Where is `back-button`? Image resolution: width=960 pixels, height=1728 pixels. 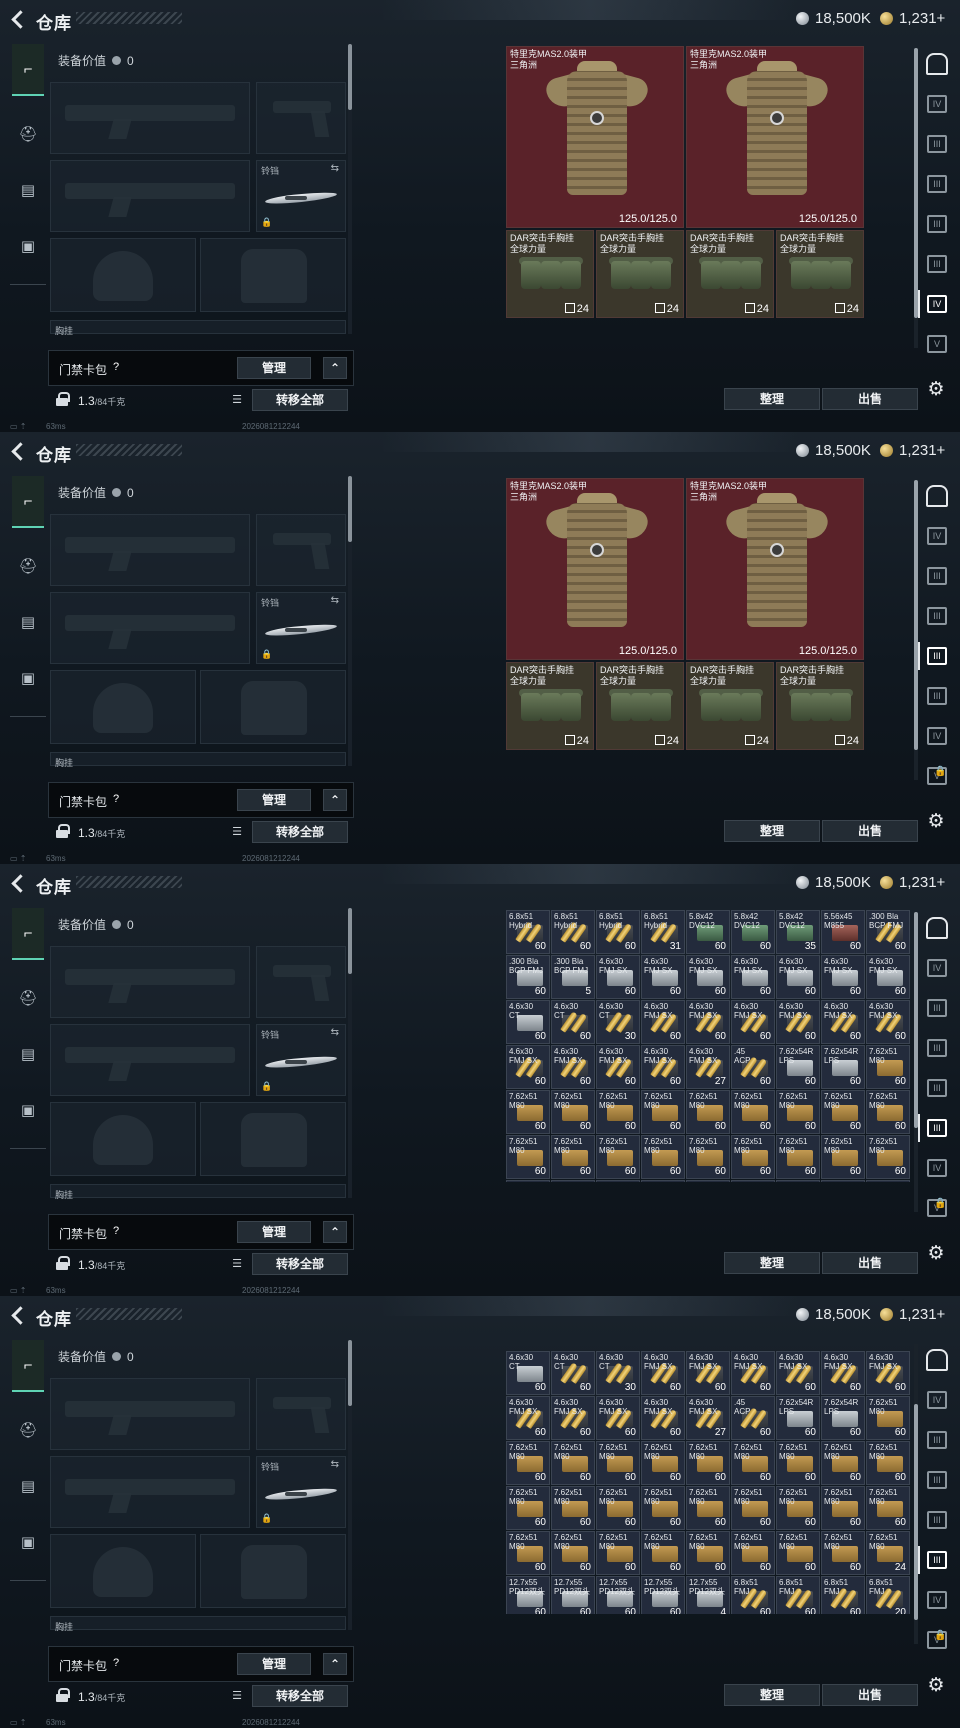 back-button is located at coordinates (18, 451).